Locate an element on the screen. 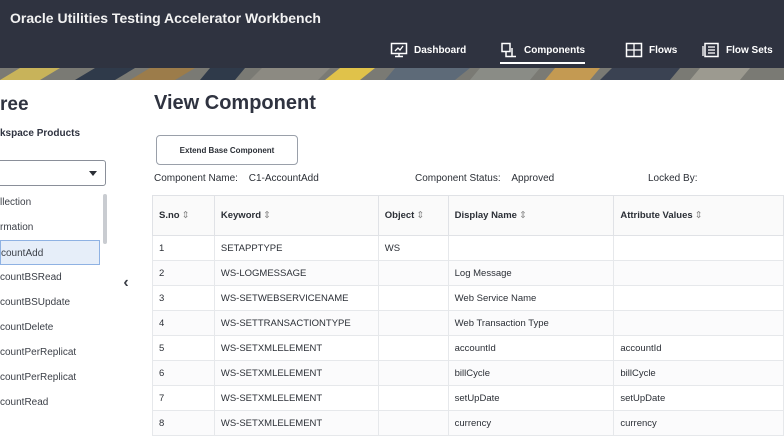  tree-item: countDelete is located at coordinates (50, 327).